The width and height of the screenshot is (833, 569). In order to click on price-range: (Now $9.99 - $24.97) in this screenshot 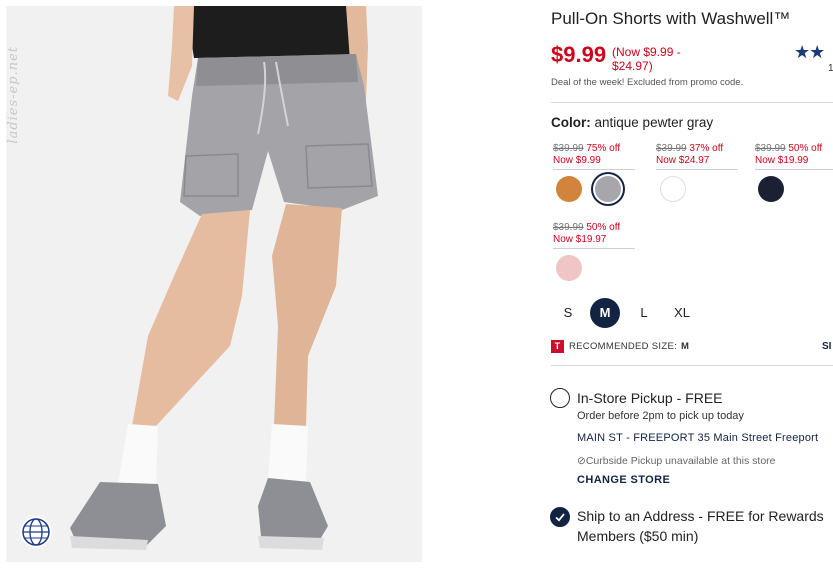, I will do `click(657, 59)`.